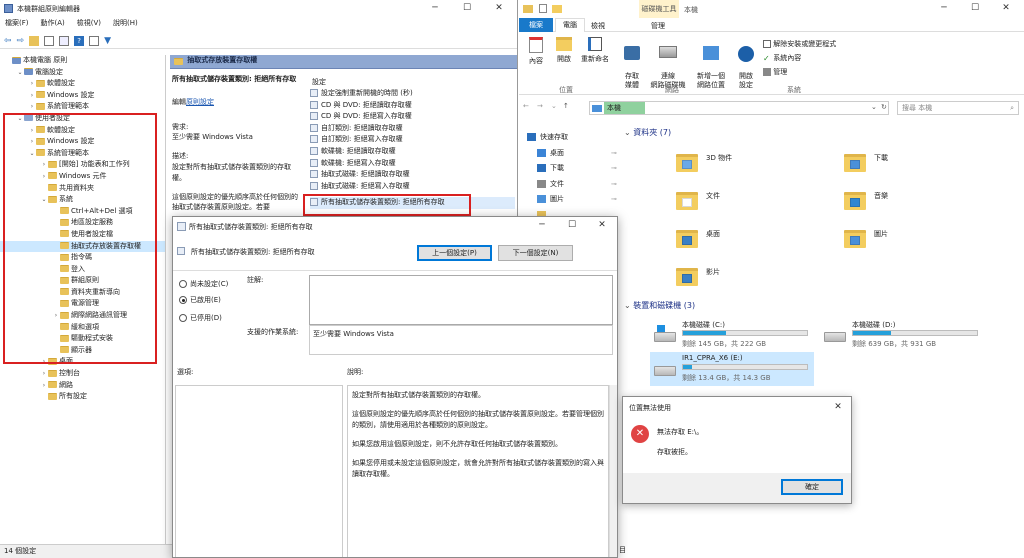 The image size is (1024, 558). What do you see at coordinates (554, 106) in the screenshot?
I see `nav-recent-icon: ⌄` at bounding box center [554, 106].